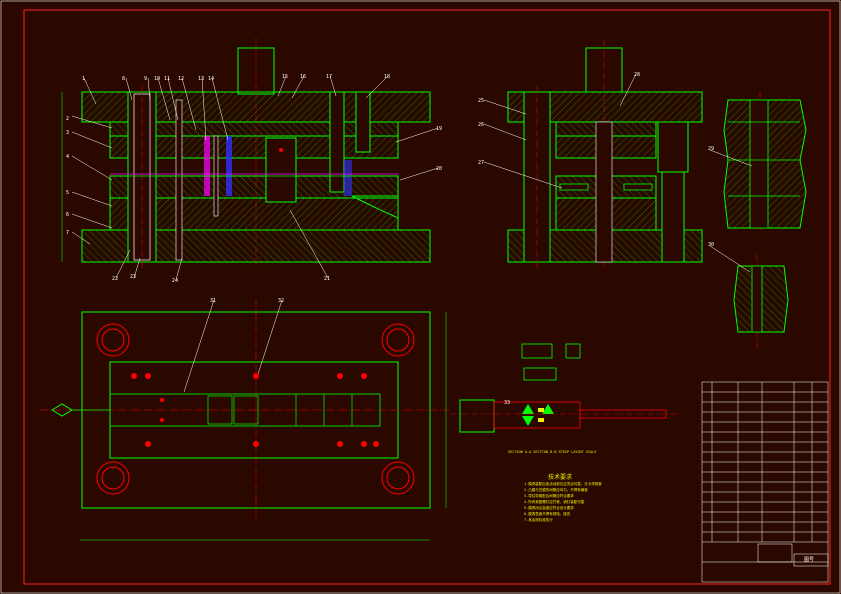 Image resolution: width=841 pixels, height=594 pixels. I want to click on tech-requirement-1: 1.模具装配后各活动部位应灵活可靠，无卡滞现象, so click(563, 484).